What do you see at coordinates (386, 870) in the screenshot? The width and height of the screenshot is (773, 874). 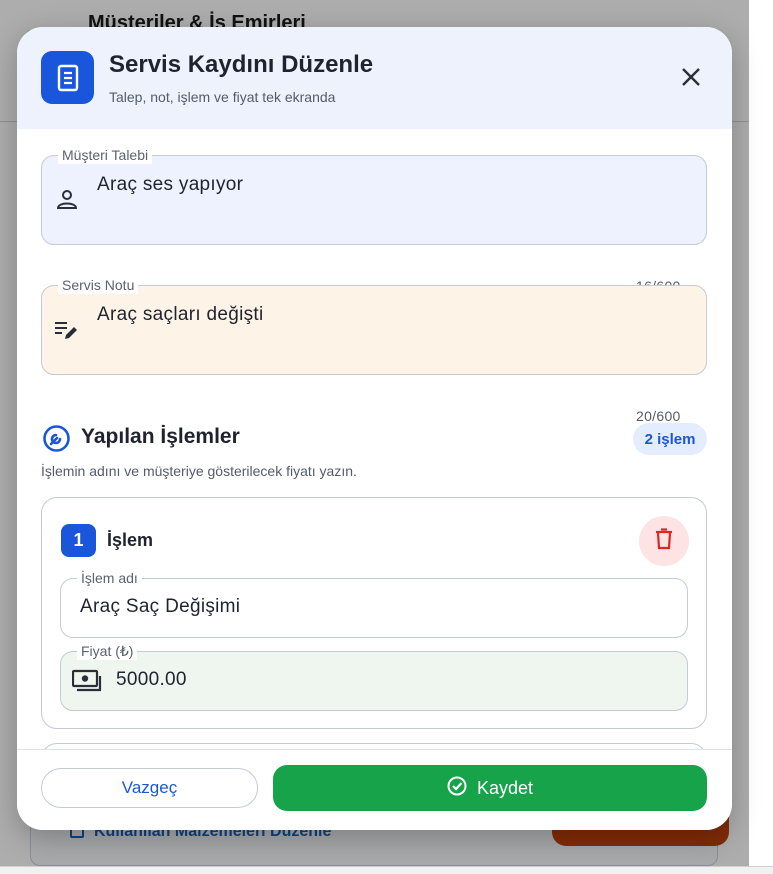 I see `bottom-bar` at bounding box center [386, 870].